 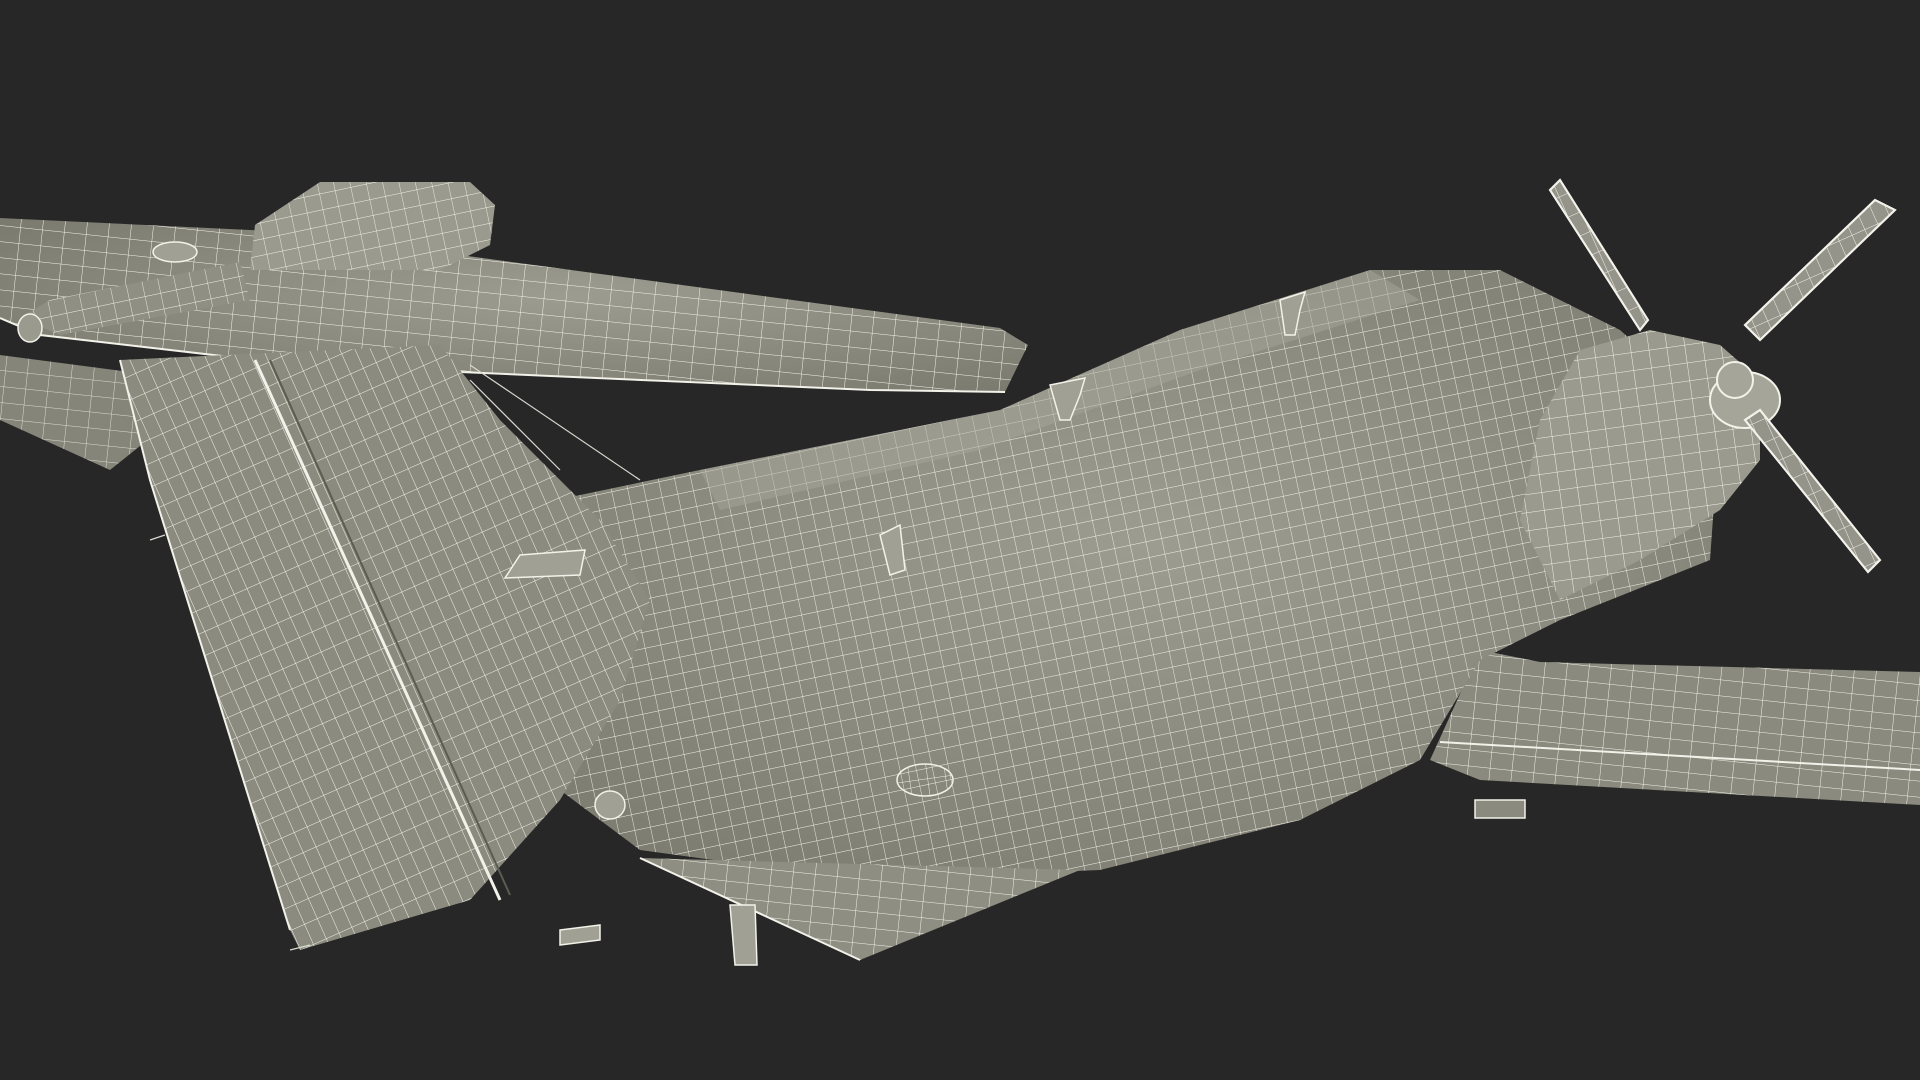 I want to click on right-wing, so click(x=1675, y=734).